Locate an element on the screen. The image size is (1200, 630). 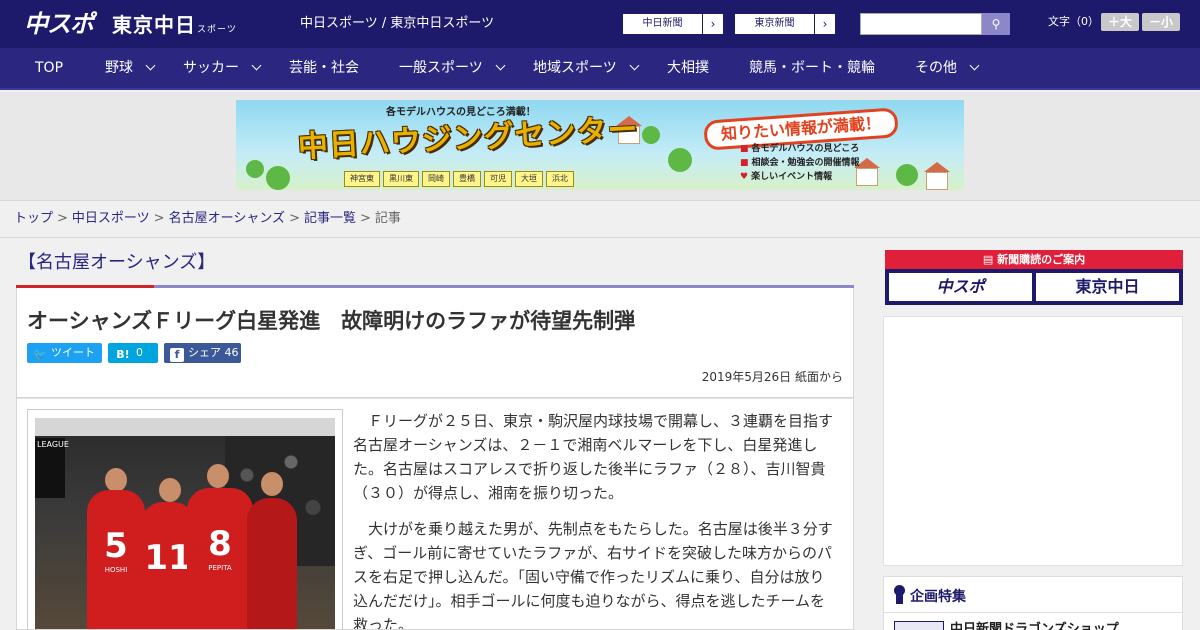
ad-tag: 大垣 is located at coordinates (529, 179).